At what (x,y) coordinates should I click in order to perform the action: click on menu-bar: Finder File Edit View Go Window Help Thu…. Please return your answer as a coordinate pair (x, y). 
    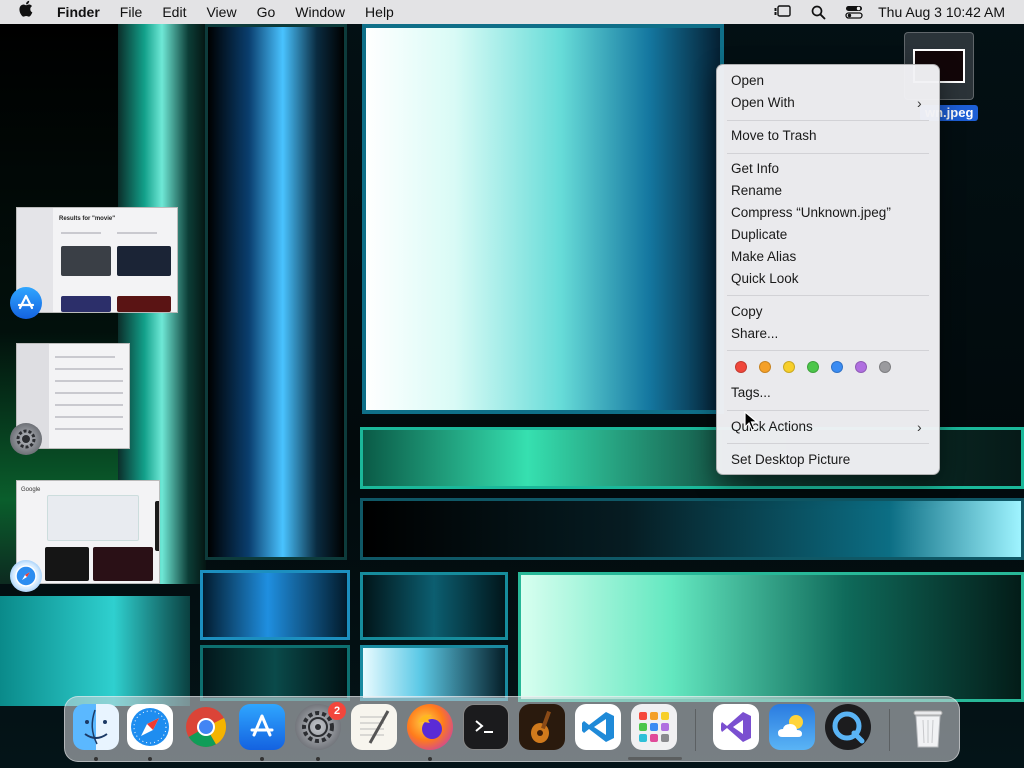
    Looking at the image, I should click on (512, 12).